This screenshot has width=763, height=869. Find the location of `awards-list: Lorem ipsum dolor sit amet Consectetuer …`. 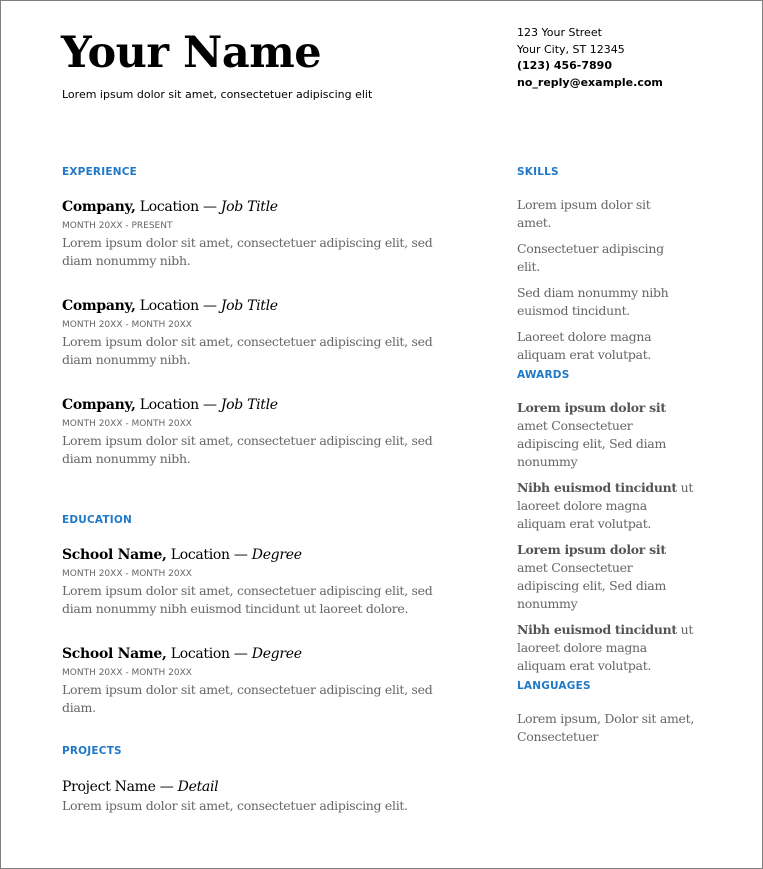

awards-list: Lorem ipsum dolor sit amet Consectetuer … is located at coordinates (606, 541).